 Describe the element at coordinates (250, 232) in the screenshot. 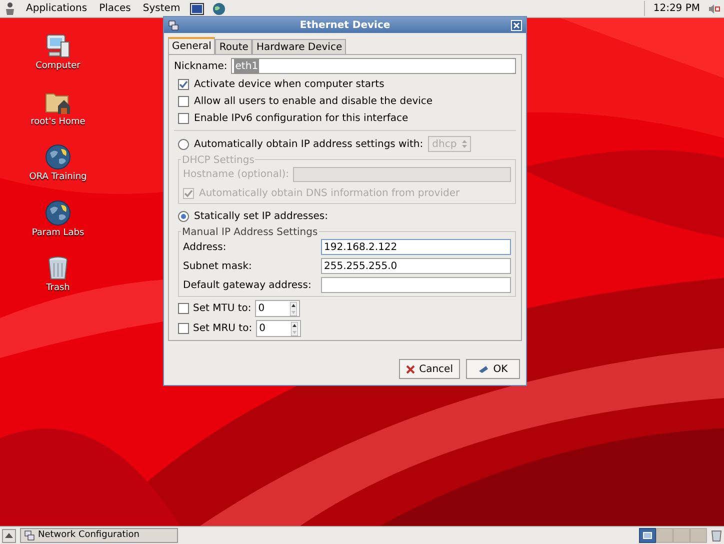

I see `group-title: Manual IP Address Settings` at that location.